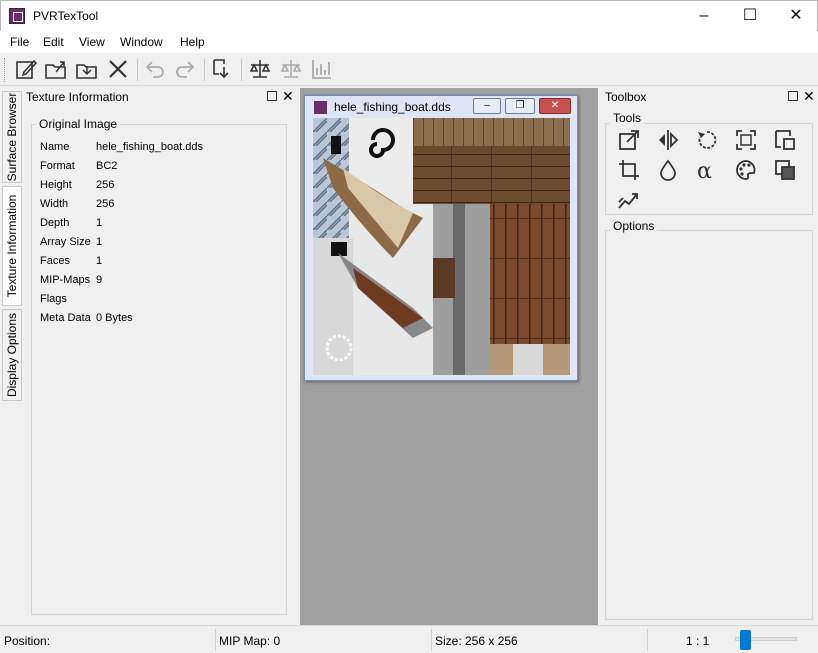  I want to click on menu-edit: Edit, so click(53, 42).